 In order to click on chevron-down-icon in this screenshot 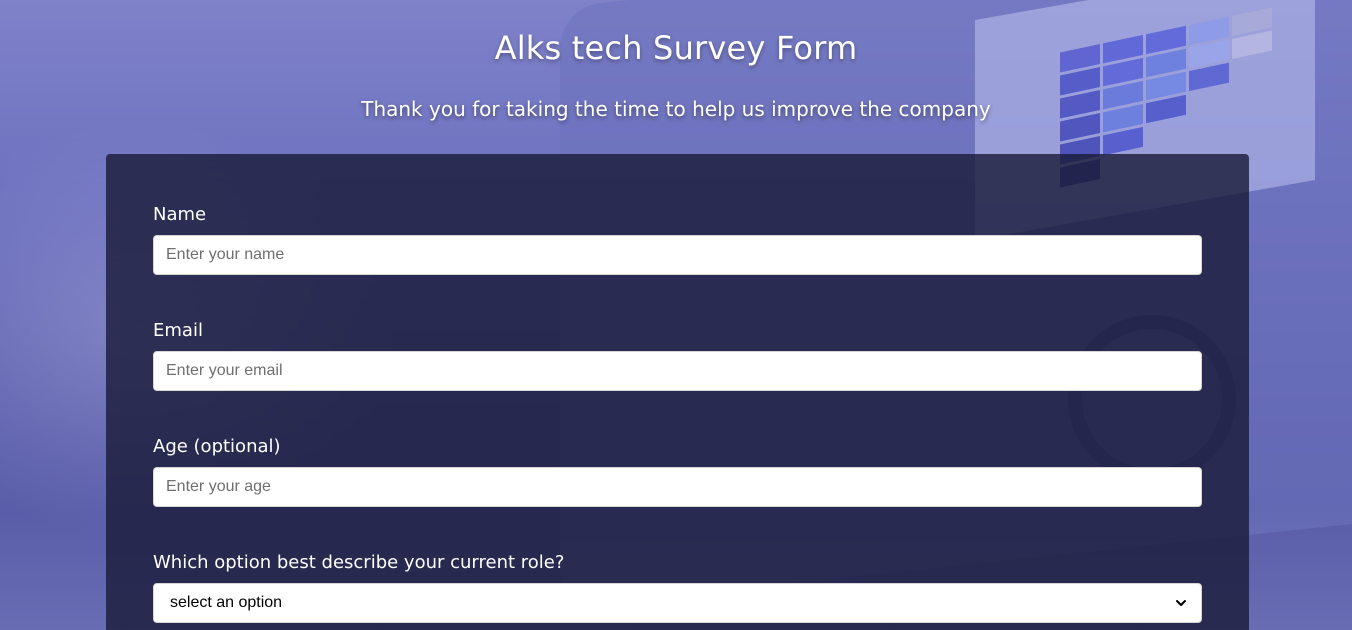, I will do `click(1181, 603)`.